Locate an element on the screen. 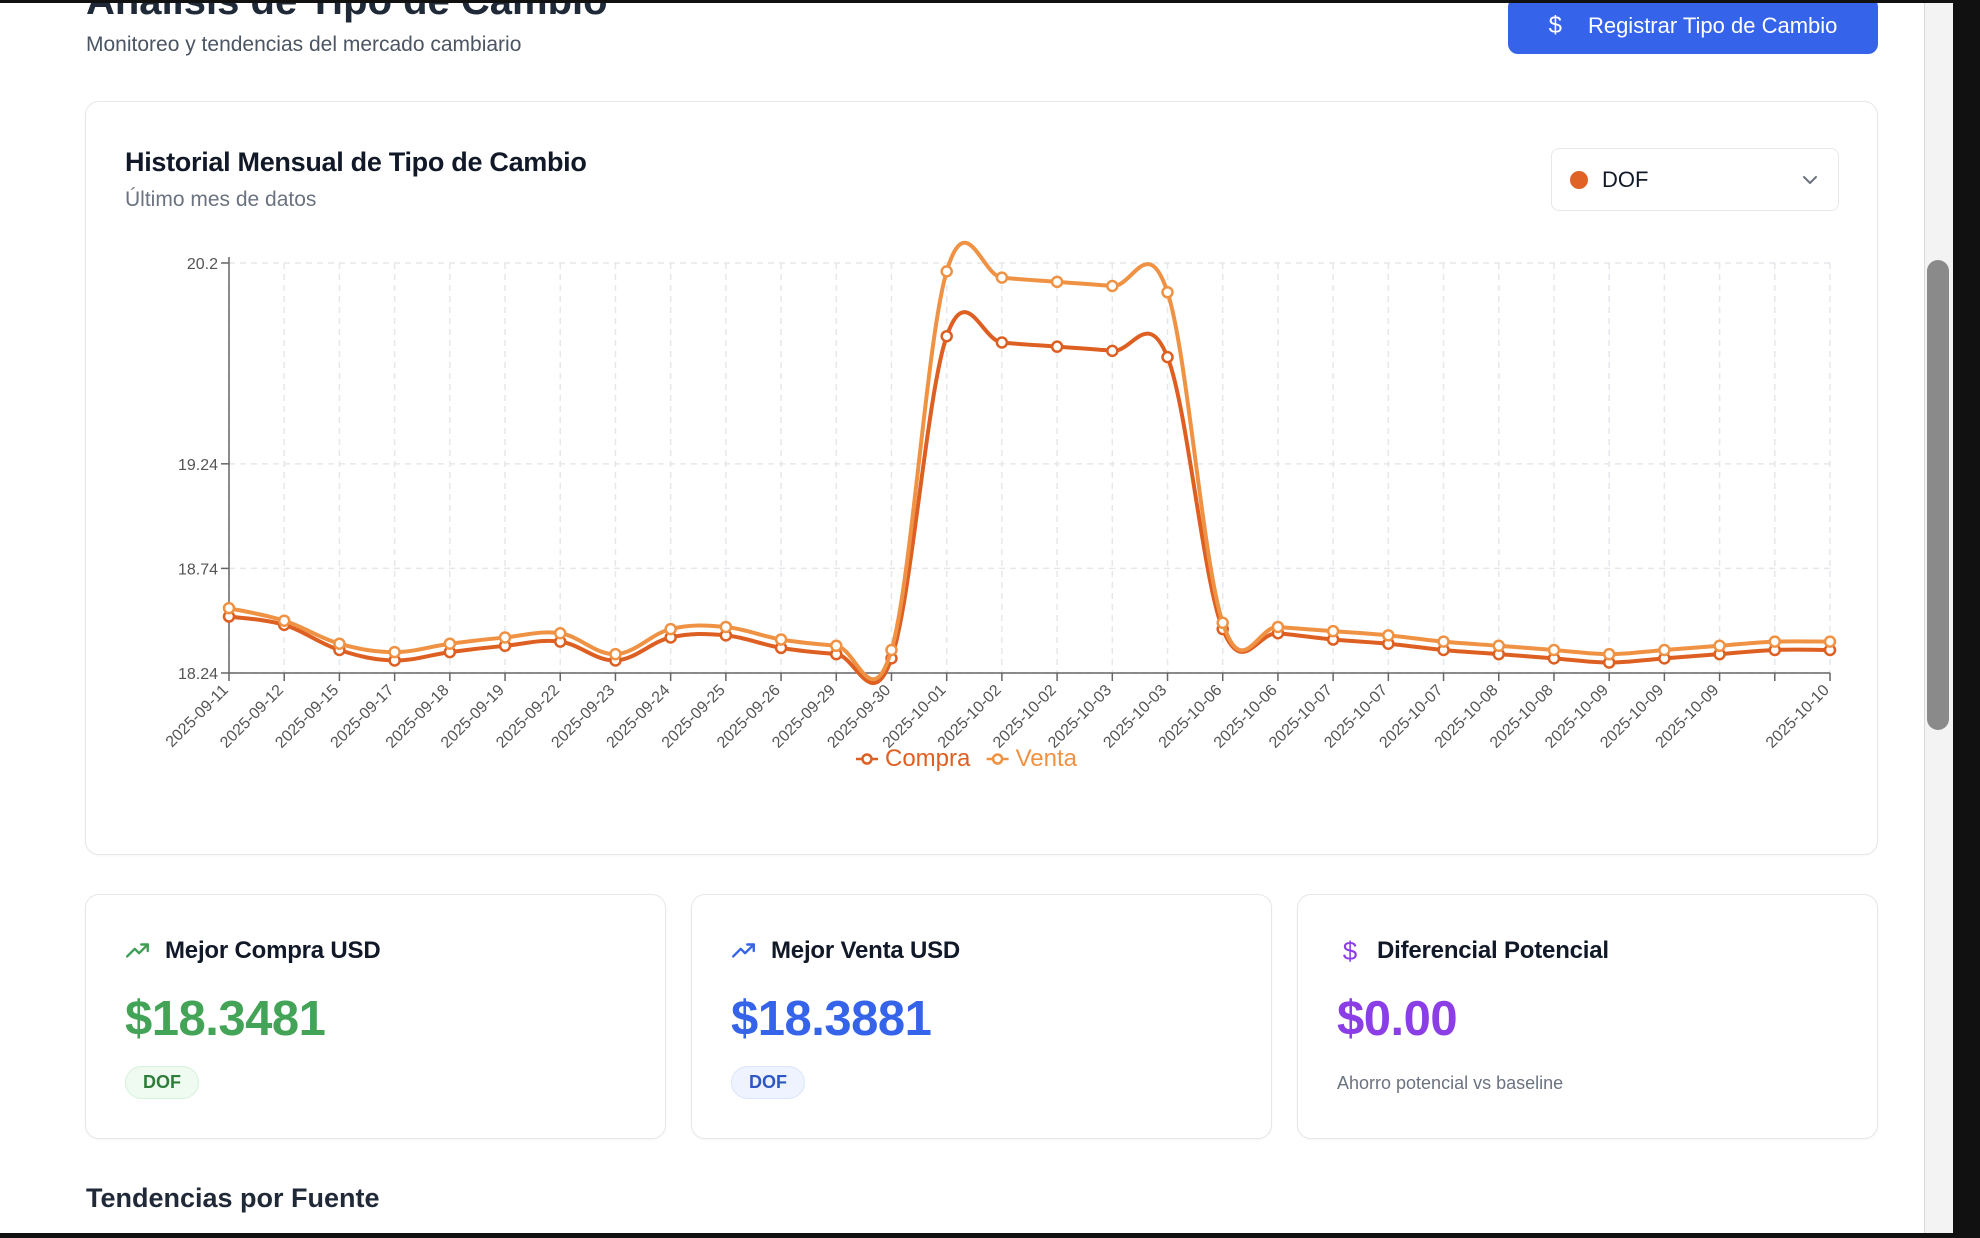 The width and height of the screenshot is (1980, 1238). best-buy-card: Mejor Compra USD $18.3481 DOF is located at coordinates (375, 1016).